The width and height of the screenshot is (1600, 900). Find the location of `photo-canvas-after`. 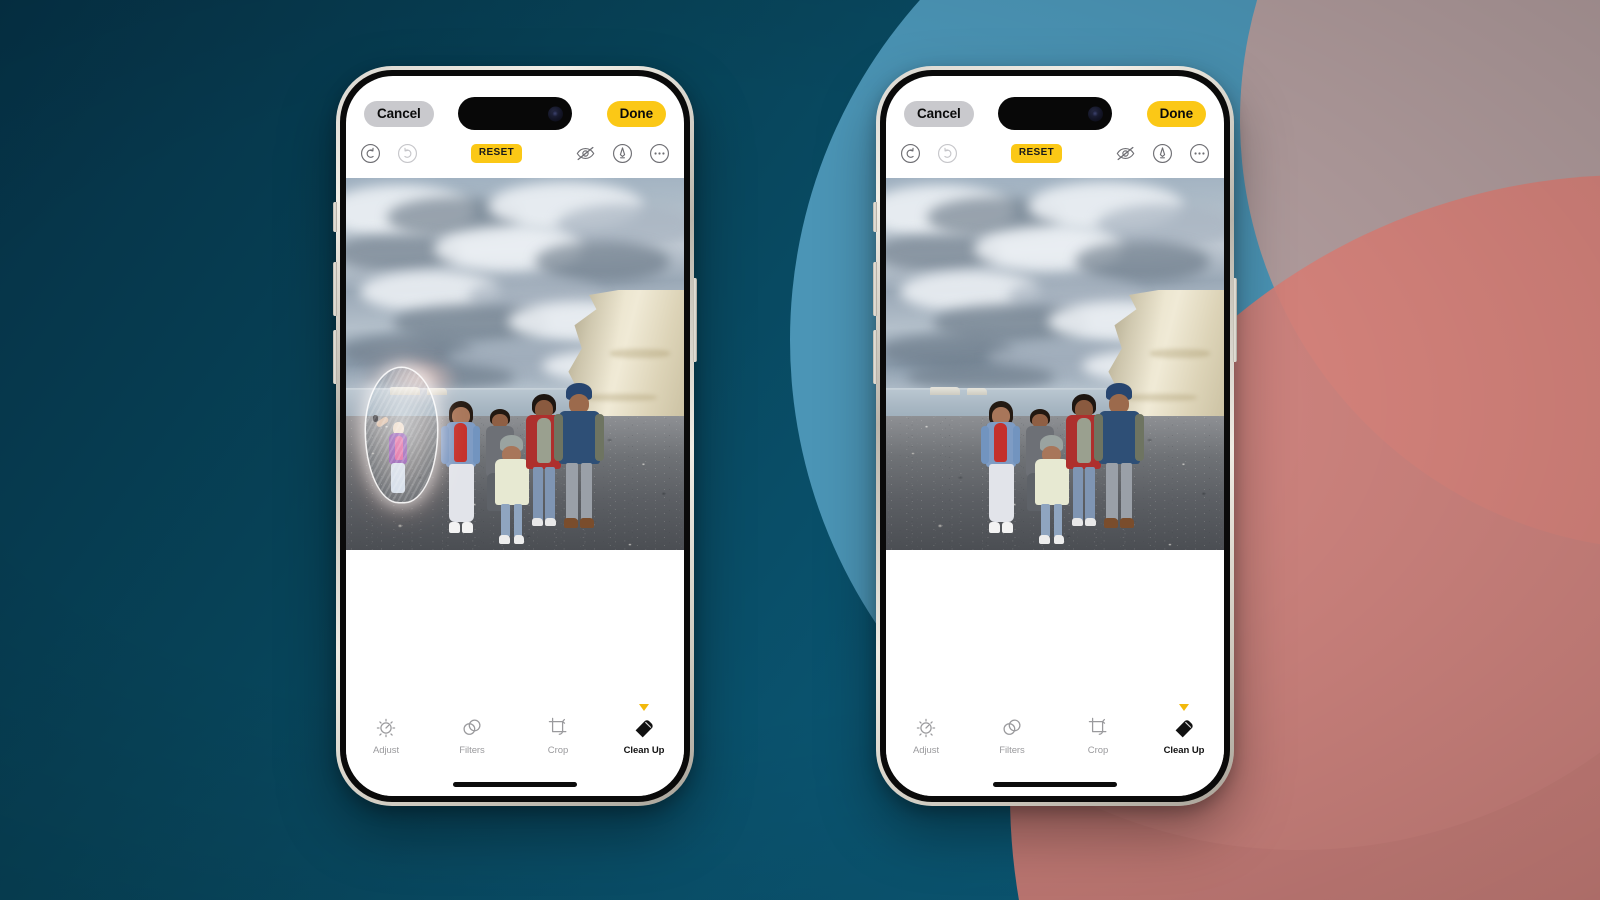

photo-canvas-after is located at coordinates (1055, 364).